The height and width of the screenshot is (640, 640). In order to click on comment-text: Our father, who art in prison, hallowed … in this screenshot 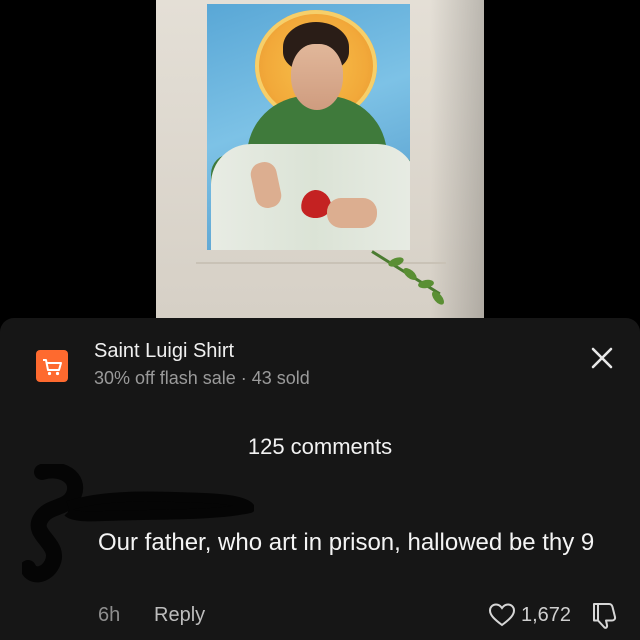, I will do `click(346, 542)`.